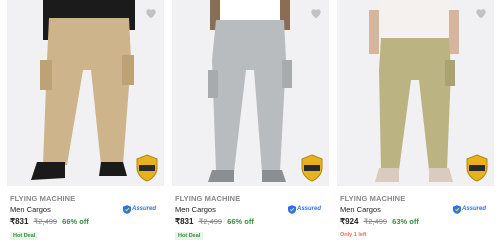 The width and height of the screenshot is (500, 243). Describe the element at coordinates (353, 235) in the screenshot. I see `stock-left-tag: Only 1 left` at that location.